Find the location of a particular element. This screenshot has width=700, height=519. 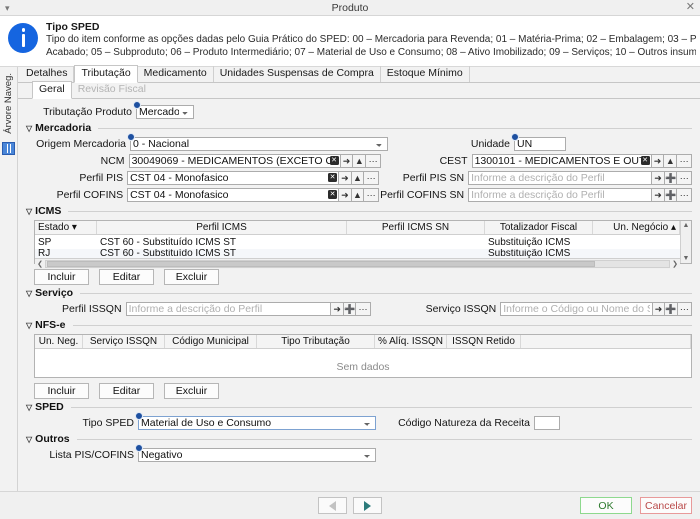

goto-icon-perfil-cofins: ➜ is located at coordinates (345, 195).